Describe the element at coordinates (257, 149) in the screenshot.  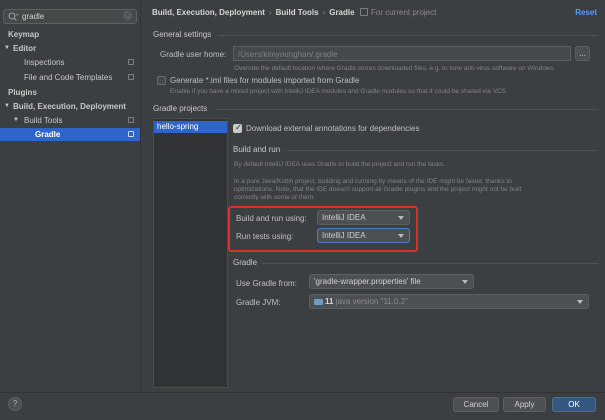
I see `build-run-title: Build and run` at that location.